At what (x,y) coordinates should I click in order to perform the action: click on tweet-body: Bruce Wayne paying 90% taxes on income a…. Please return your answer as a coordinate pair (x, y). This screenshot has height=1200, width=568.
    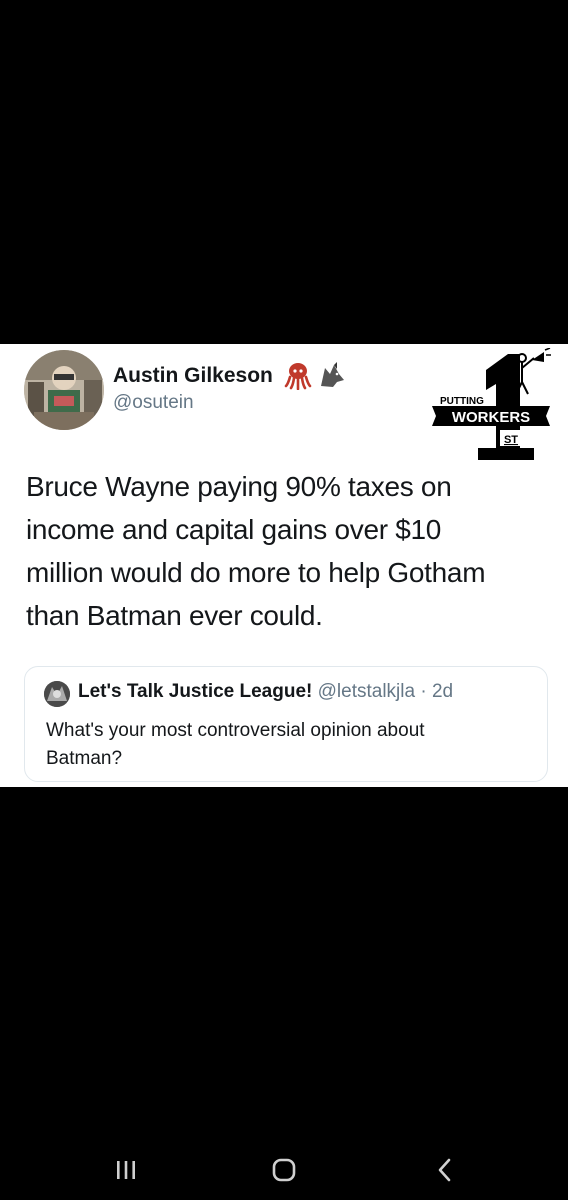
    Looking at the image, I should click on (286, 551).